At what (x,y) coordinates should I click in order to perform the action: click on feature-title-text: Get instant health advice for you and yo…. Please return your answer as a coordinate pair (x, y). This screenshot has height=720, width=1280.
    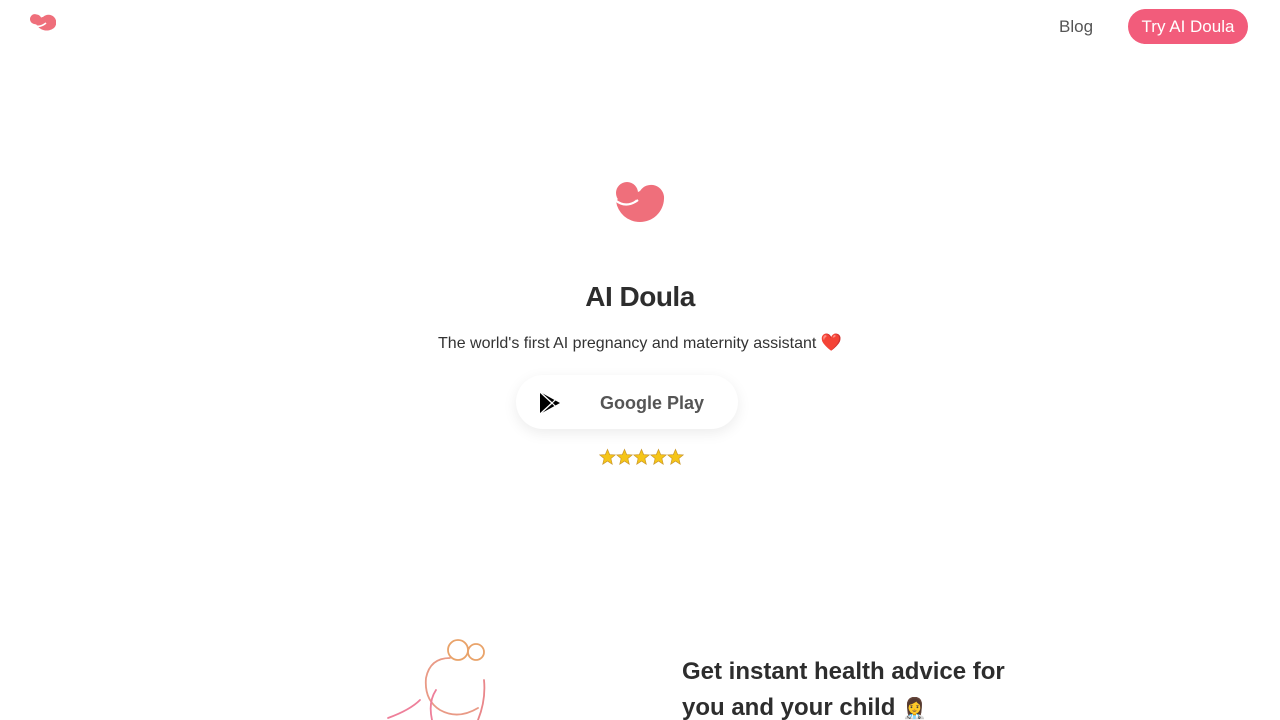
    Looking at the image, I should click on (843, 689).